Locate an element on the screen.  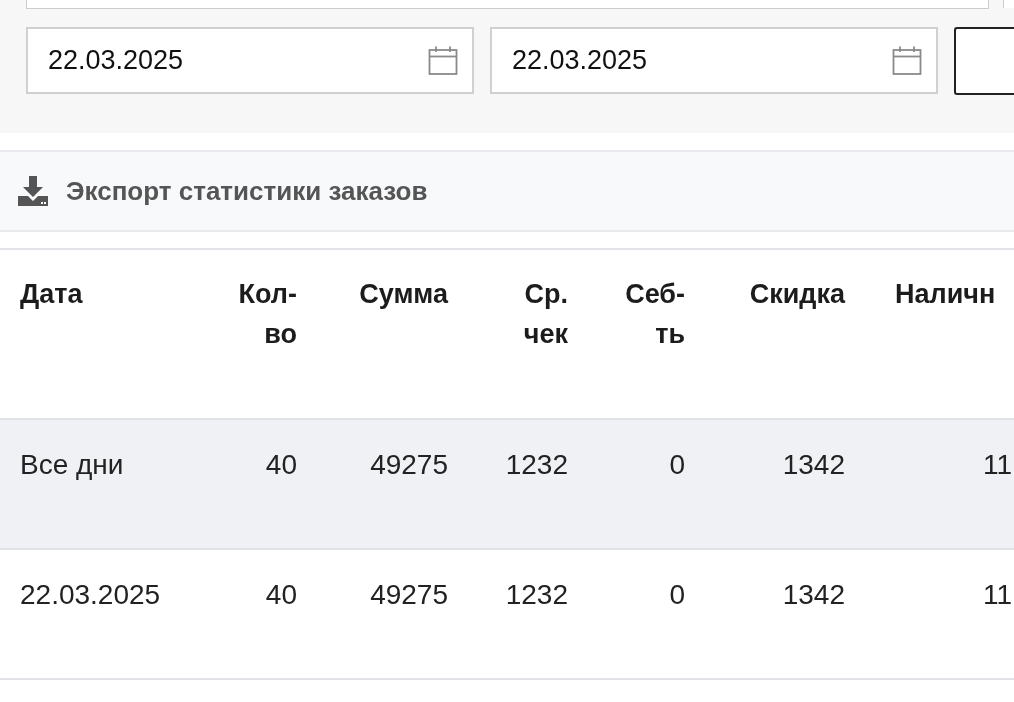
column-header: Скидка is located at coordinates (785, 334).